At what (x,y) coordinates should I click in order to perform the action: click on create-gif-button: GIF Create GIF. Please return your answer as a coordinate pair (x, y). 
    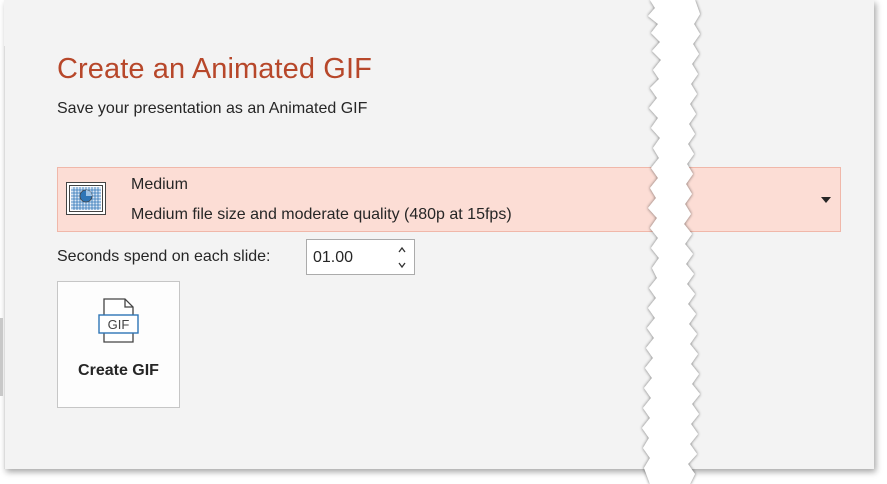
    Looking at the image, I should click on (118, 344).